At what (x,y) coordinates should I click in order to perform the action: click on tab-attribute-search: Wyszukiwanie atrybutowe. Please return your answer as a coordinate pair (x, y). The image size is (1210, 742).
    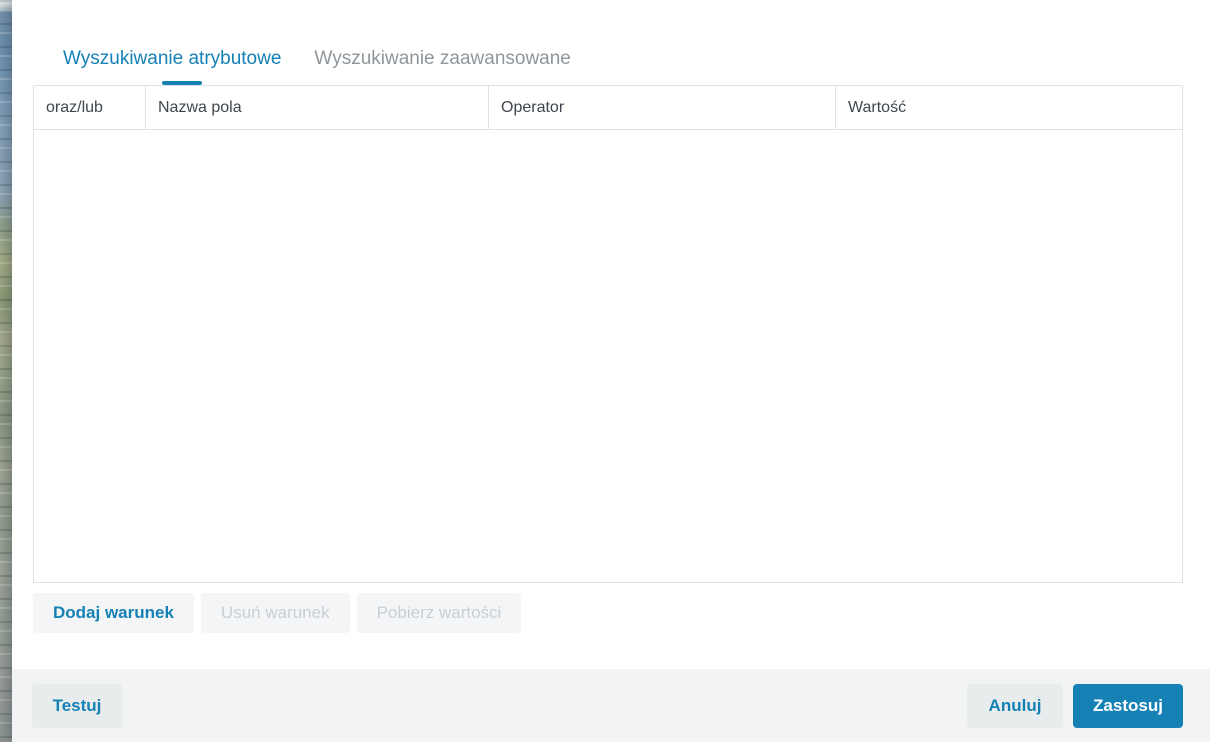
    Looking at the image, I should click on (172, 59).